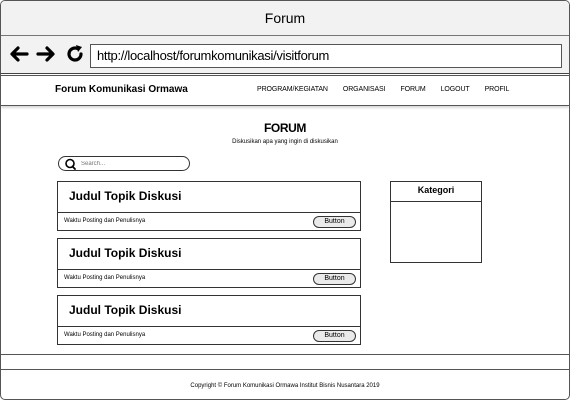  Describe the element at coordinates (285, 362) in the screenshot. I see `footer-divider` at that location.